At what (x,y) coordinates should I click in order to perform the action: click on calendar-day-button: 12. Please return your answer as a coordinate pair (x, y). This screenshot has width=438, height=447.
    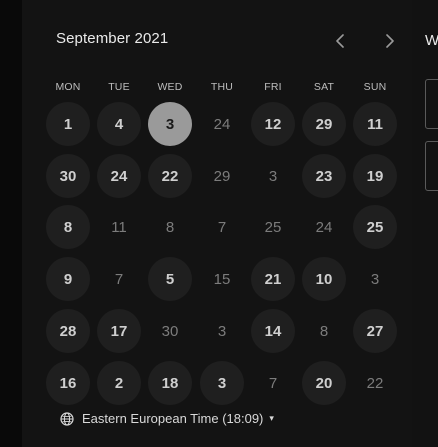
    Looking at the image, I should click on (273, 124).